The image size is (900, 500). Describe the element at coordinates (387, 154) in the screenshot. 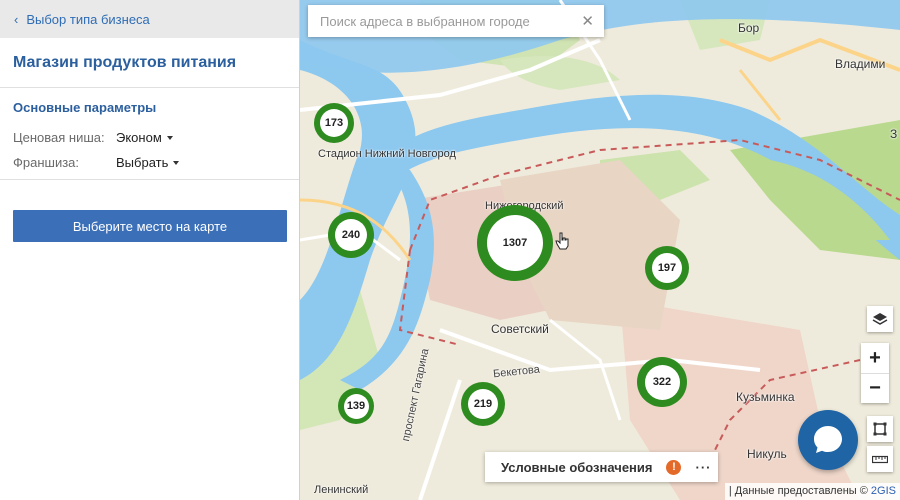

I see `map-label-stadium: Стадион Нижний Новгород` at that location.